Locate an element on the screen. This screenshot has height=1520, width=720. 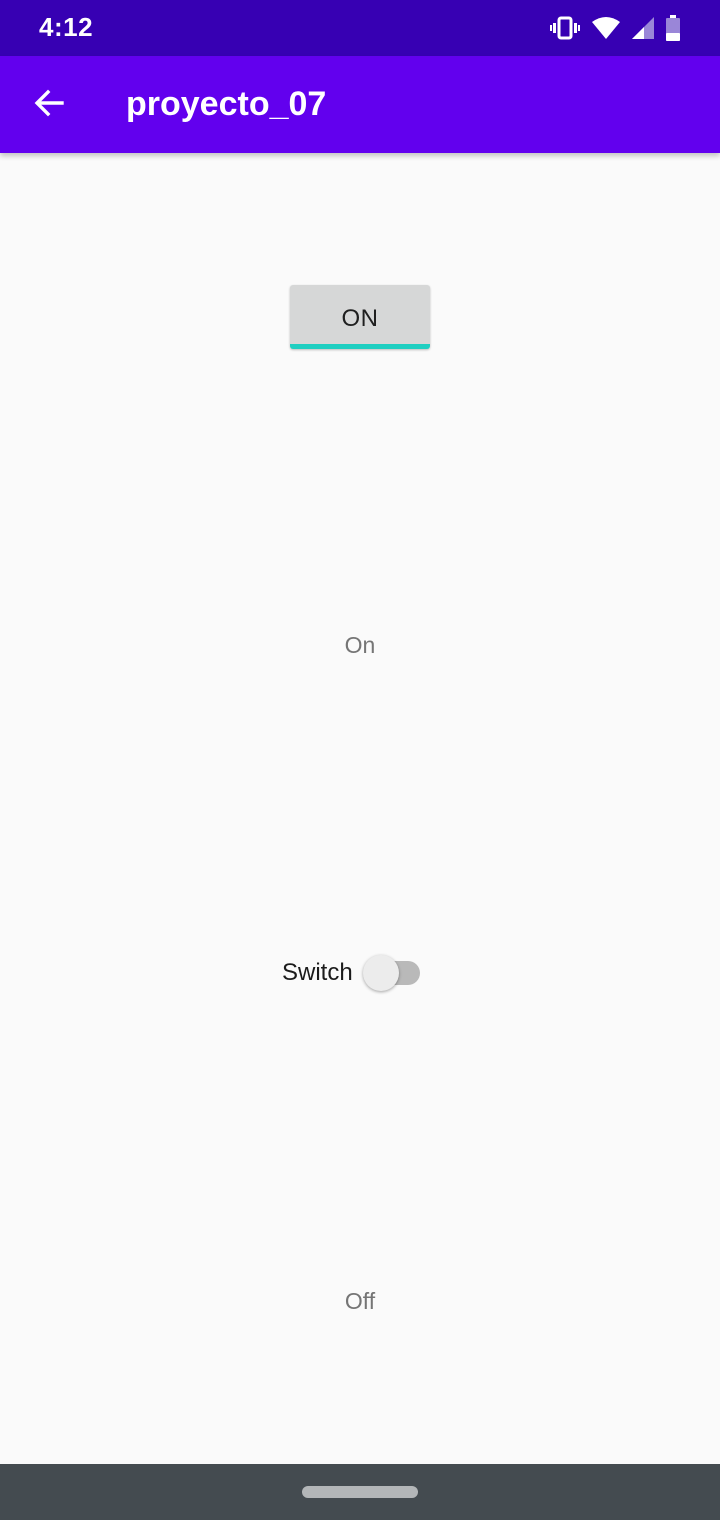
navigation-bar is located at coordinates (360, 1492).